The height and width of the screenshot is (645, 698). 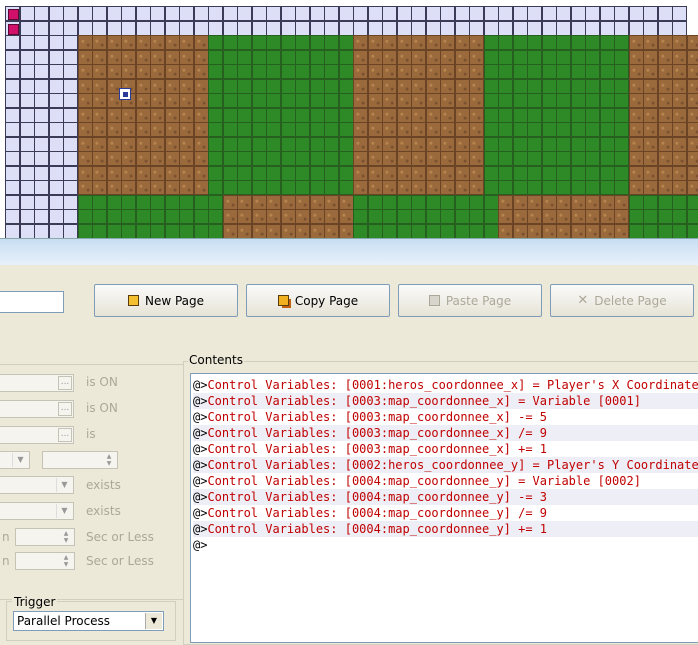 I want to click on variable-value-stepper: ▲ ▼, so click(x=80, y=460).